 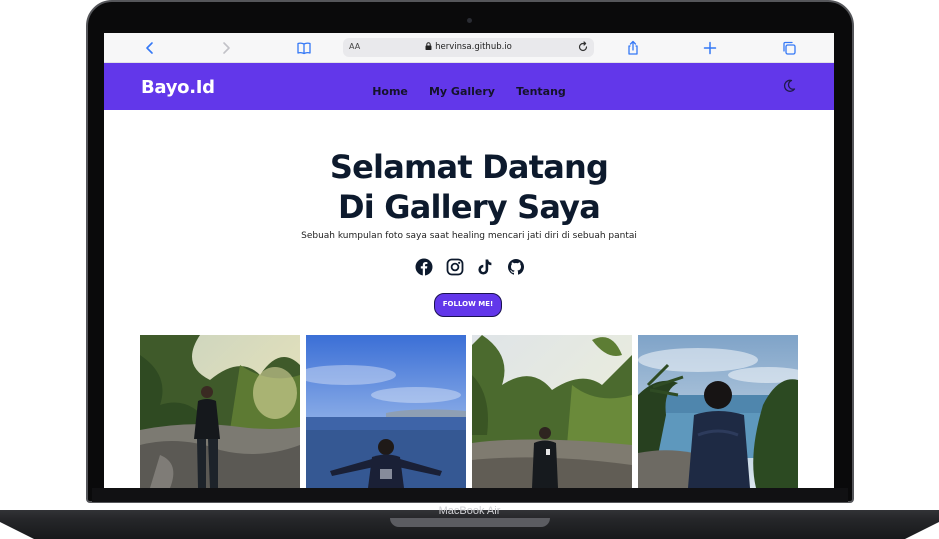 I want to click on laptop-base-notch, so click(x=470, y=522).